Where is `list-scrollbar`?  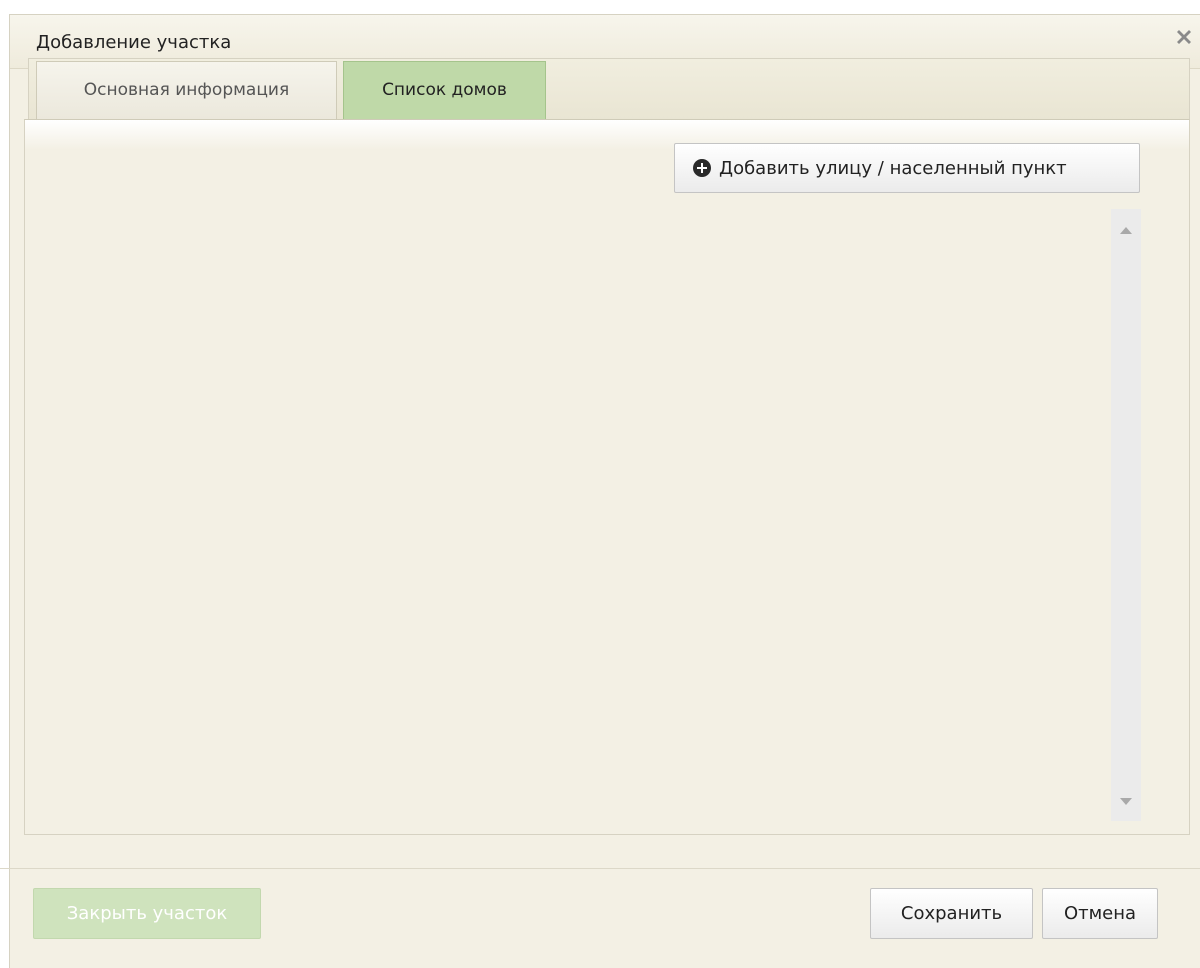
list-scrollbar is located at coordinates (1126, 515).